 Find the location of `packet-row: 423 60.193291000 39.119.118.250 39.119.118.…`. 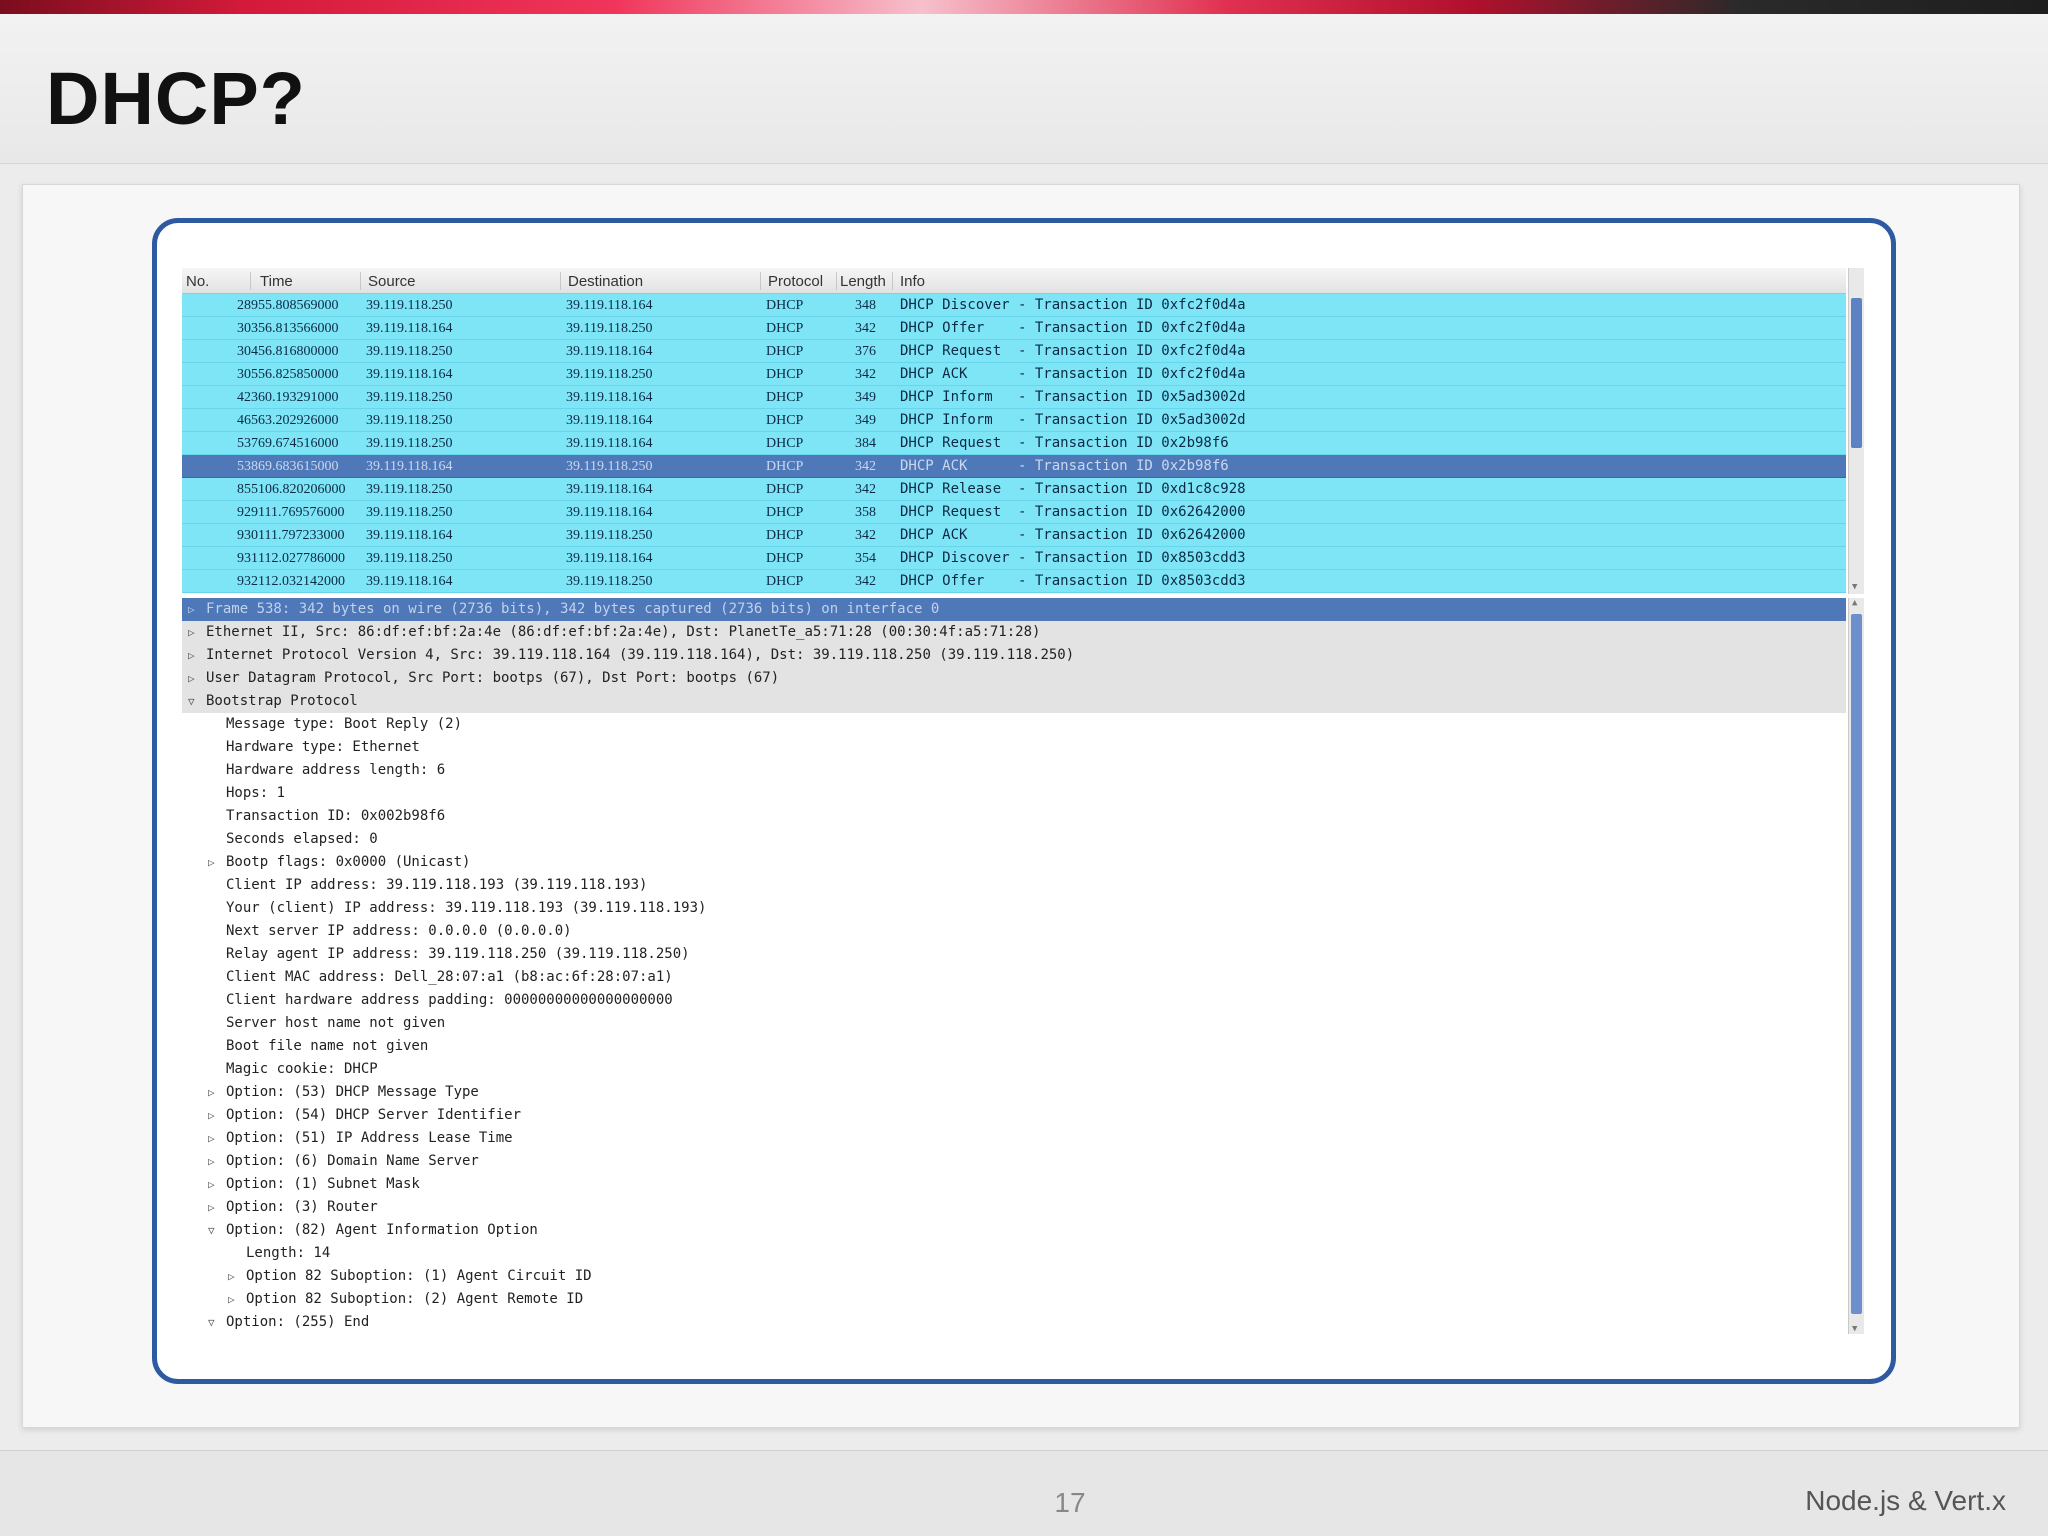

packet-row: 423 60.193291000 39.119.118.250 39.119.118.… is located at coordinates (1014, 397).